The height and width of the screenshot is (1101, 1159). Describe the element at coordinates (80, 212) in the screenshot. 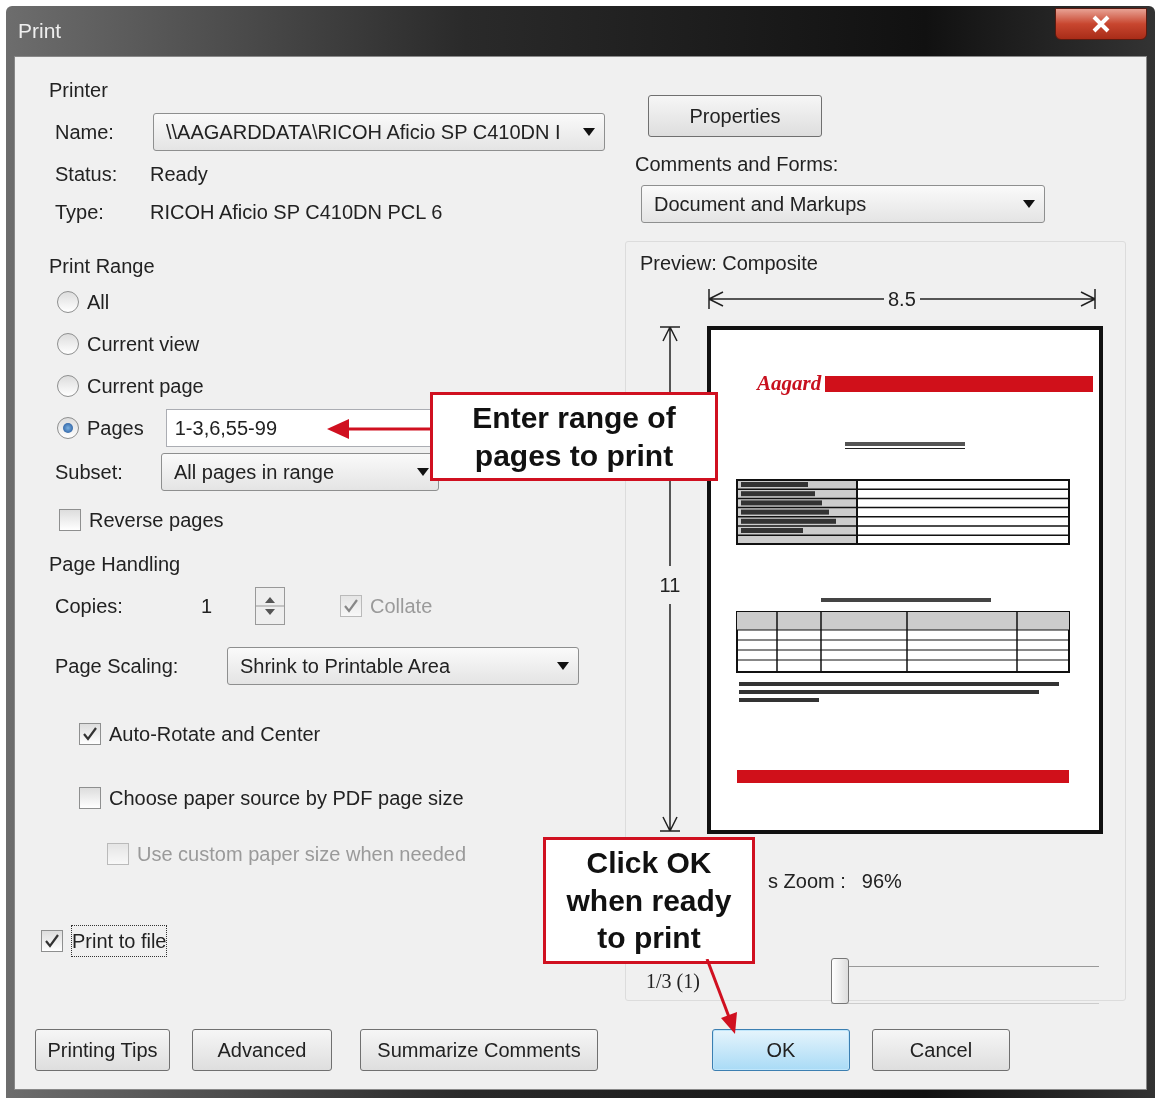

I see `field-label: Type:` at that location.